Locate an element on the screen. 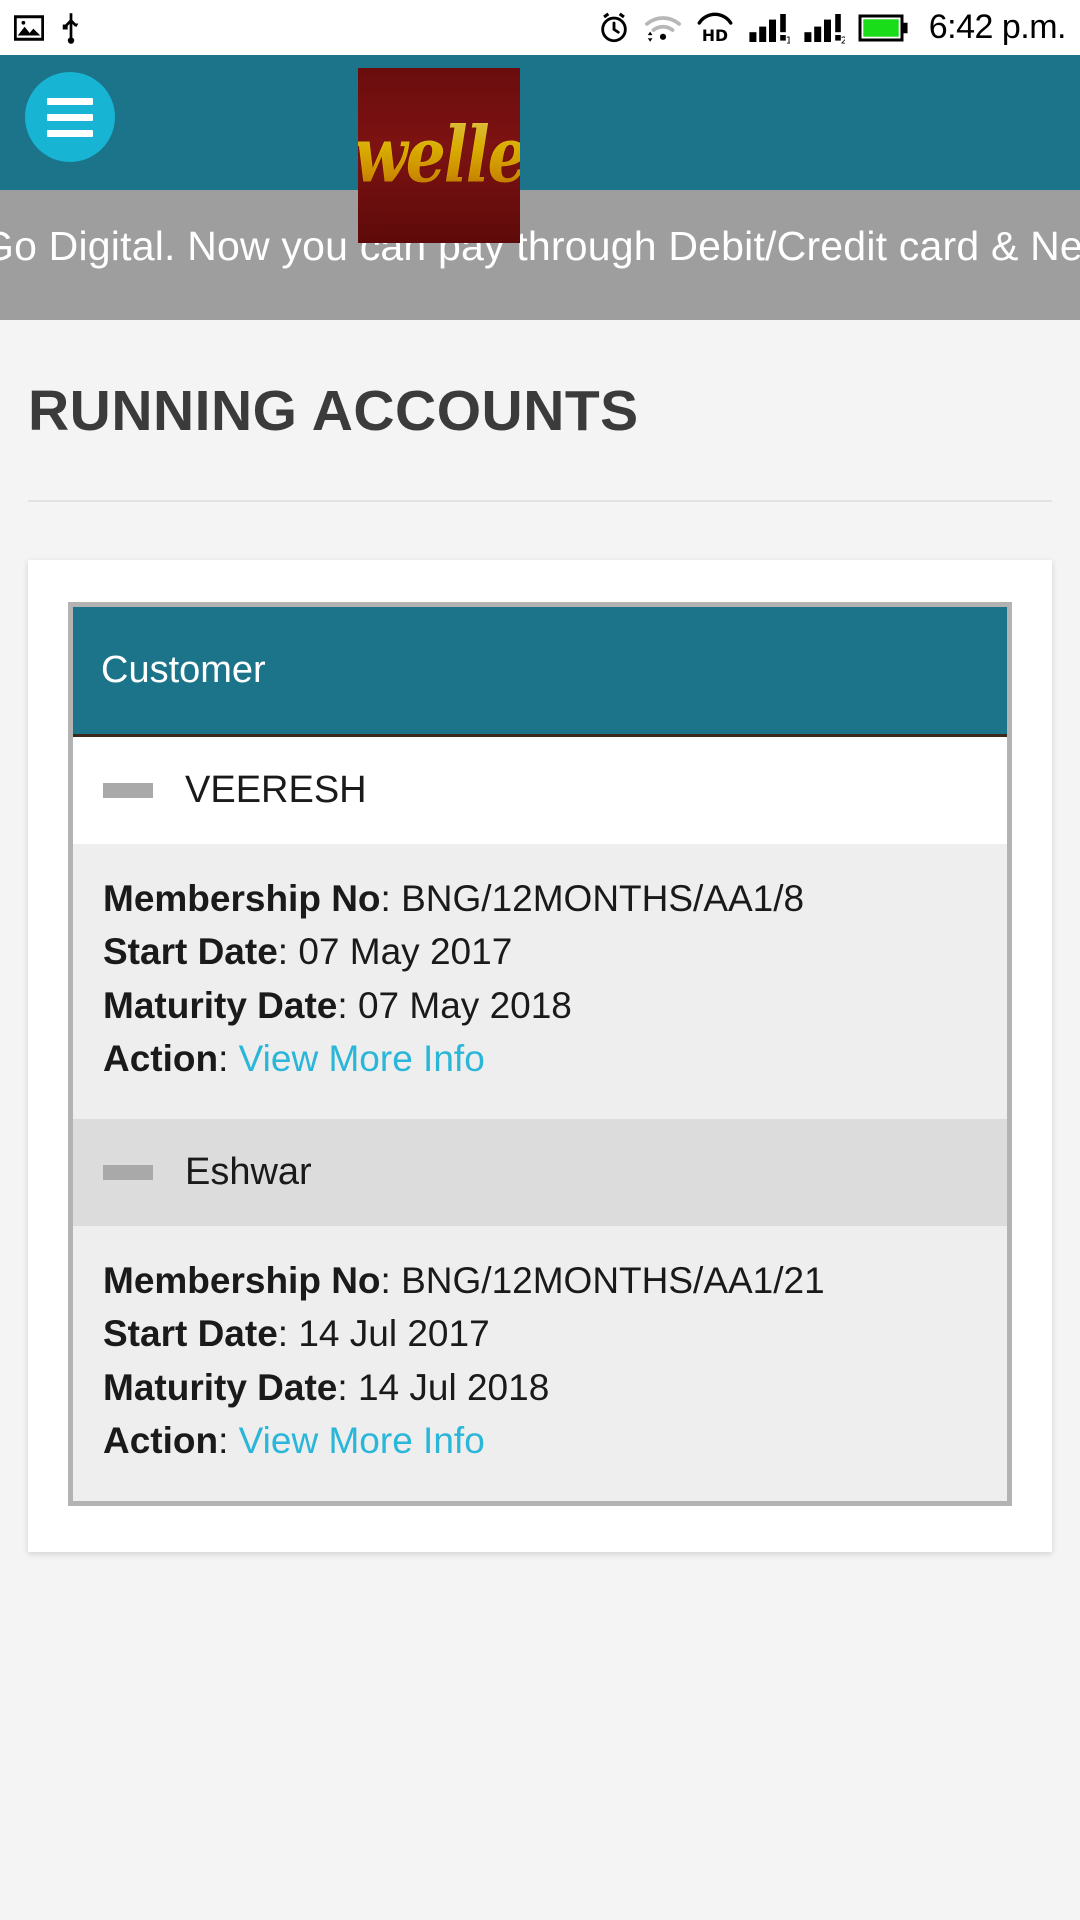  clock-time: 6:42 p.m. is located at coordinates (997, 27).